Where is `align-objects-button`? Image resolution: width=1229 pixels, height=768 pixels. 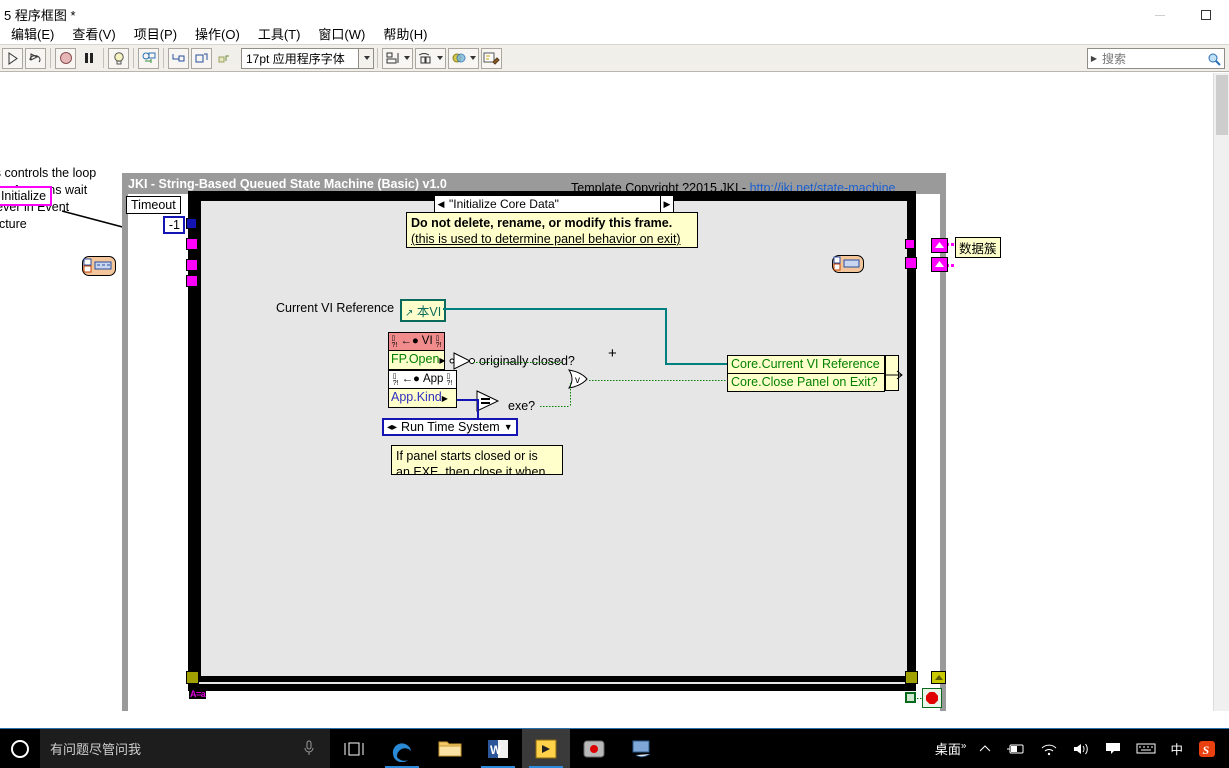
align-objects-button is located at coordinates (397, 58).